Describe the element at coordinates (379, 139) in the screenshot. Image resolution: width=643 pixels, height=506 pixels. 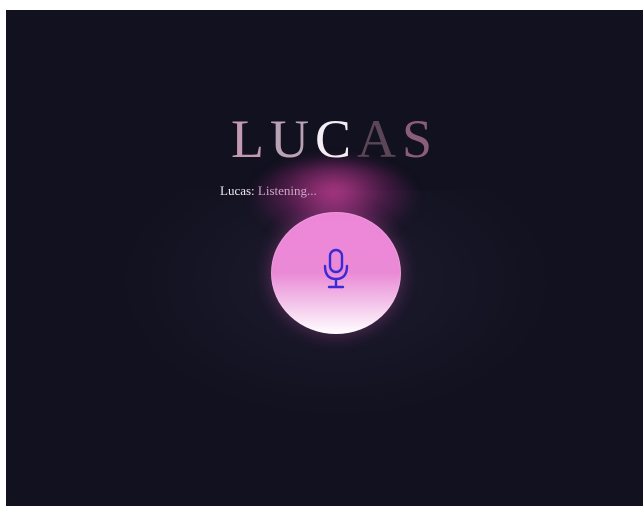
I see `title-letter: A` at that location.